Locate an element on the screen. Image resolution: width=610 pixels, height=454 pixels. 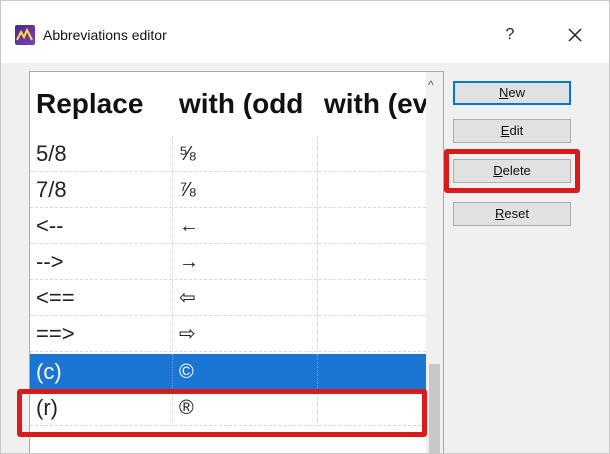
cell-with-odd: ⅝ is located at coordinates (245, 154).